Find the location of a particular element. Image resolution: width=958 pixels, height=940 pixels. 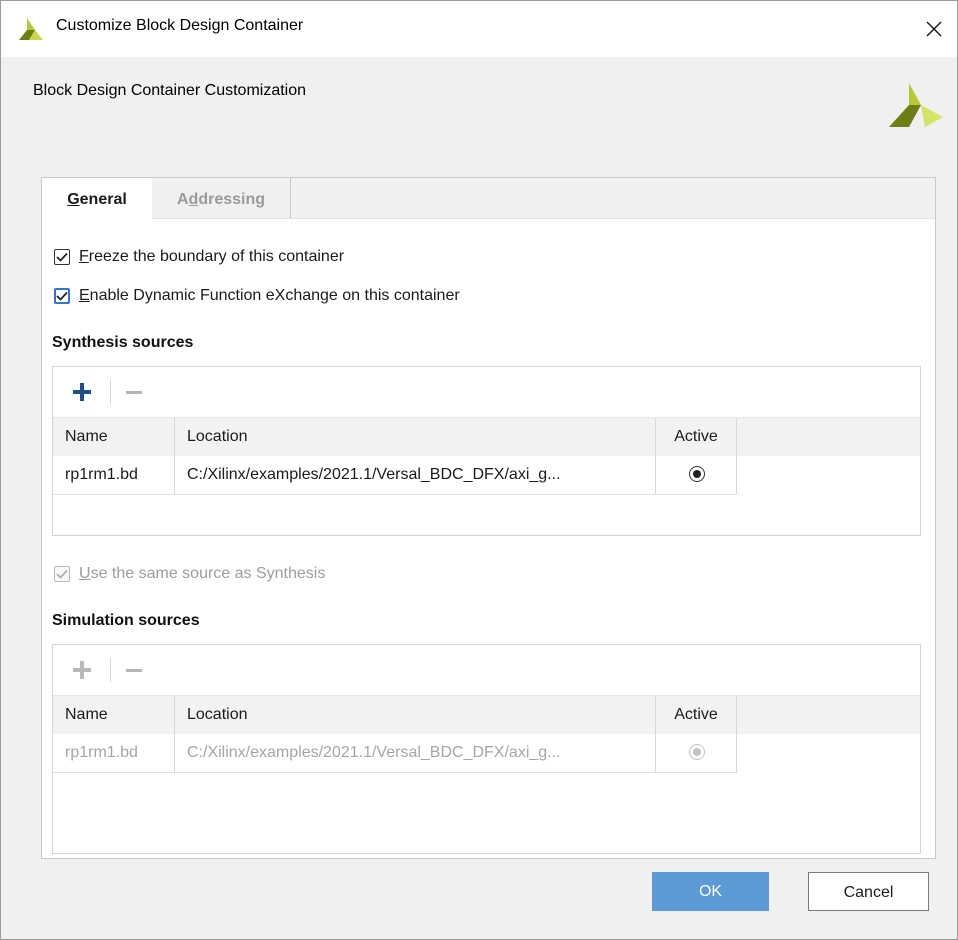

close-icon is located at coordinates (934, 29).